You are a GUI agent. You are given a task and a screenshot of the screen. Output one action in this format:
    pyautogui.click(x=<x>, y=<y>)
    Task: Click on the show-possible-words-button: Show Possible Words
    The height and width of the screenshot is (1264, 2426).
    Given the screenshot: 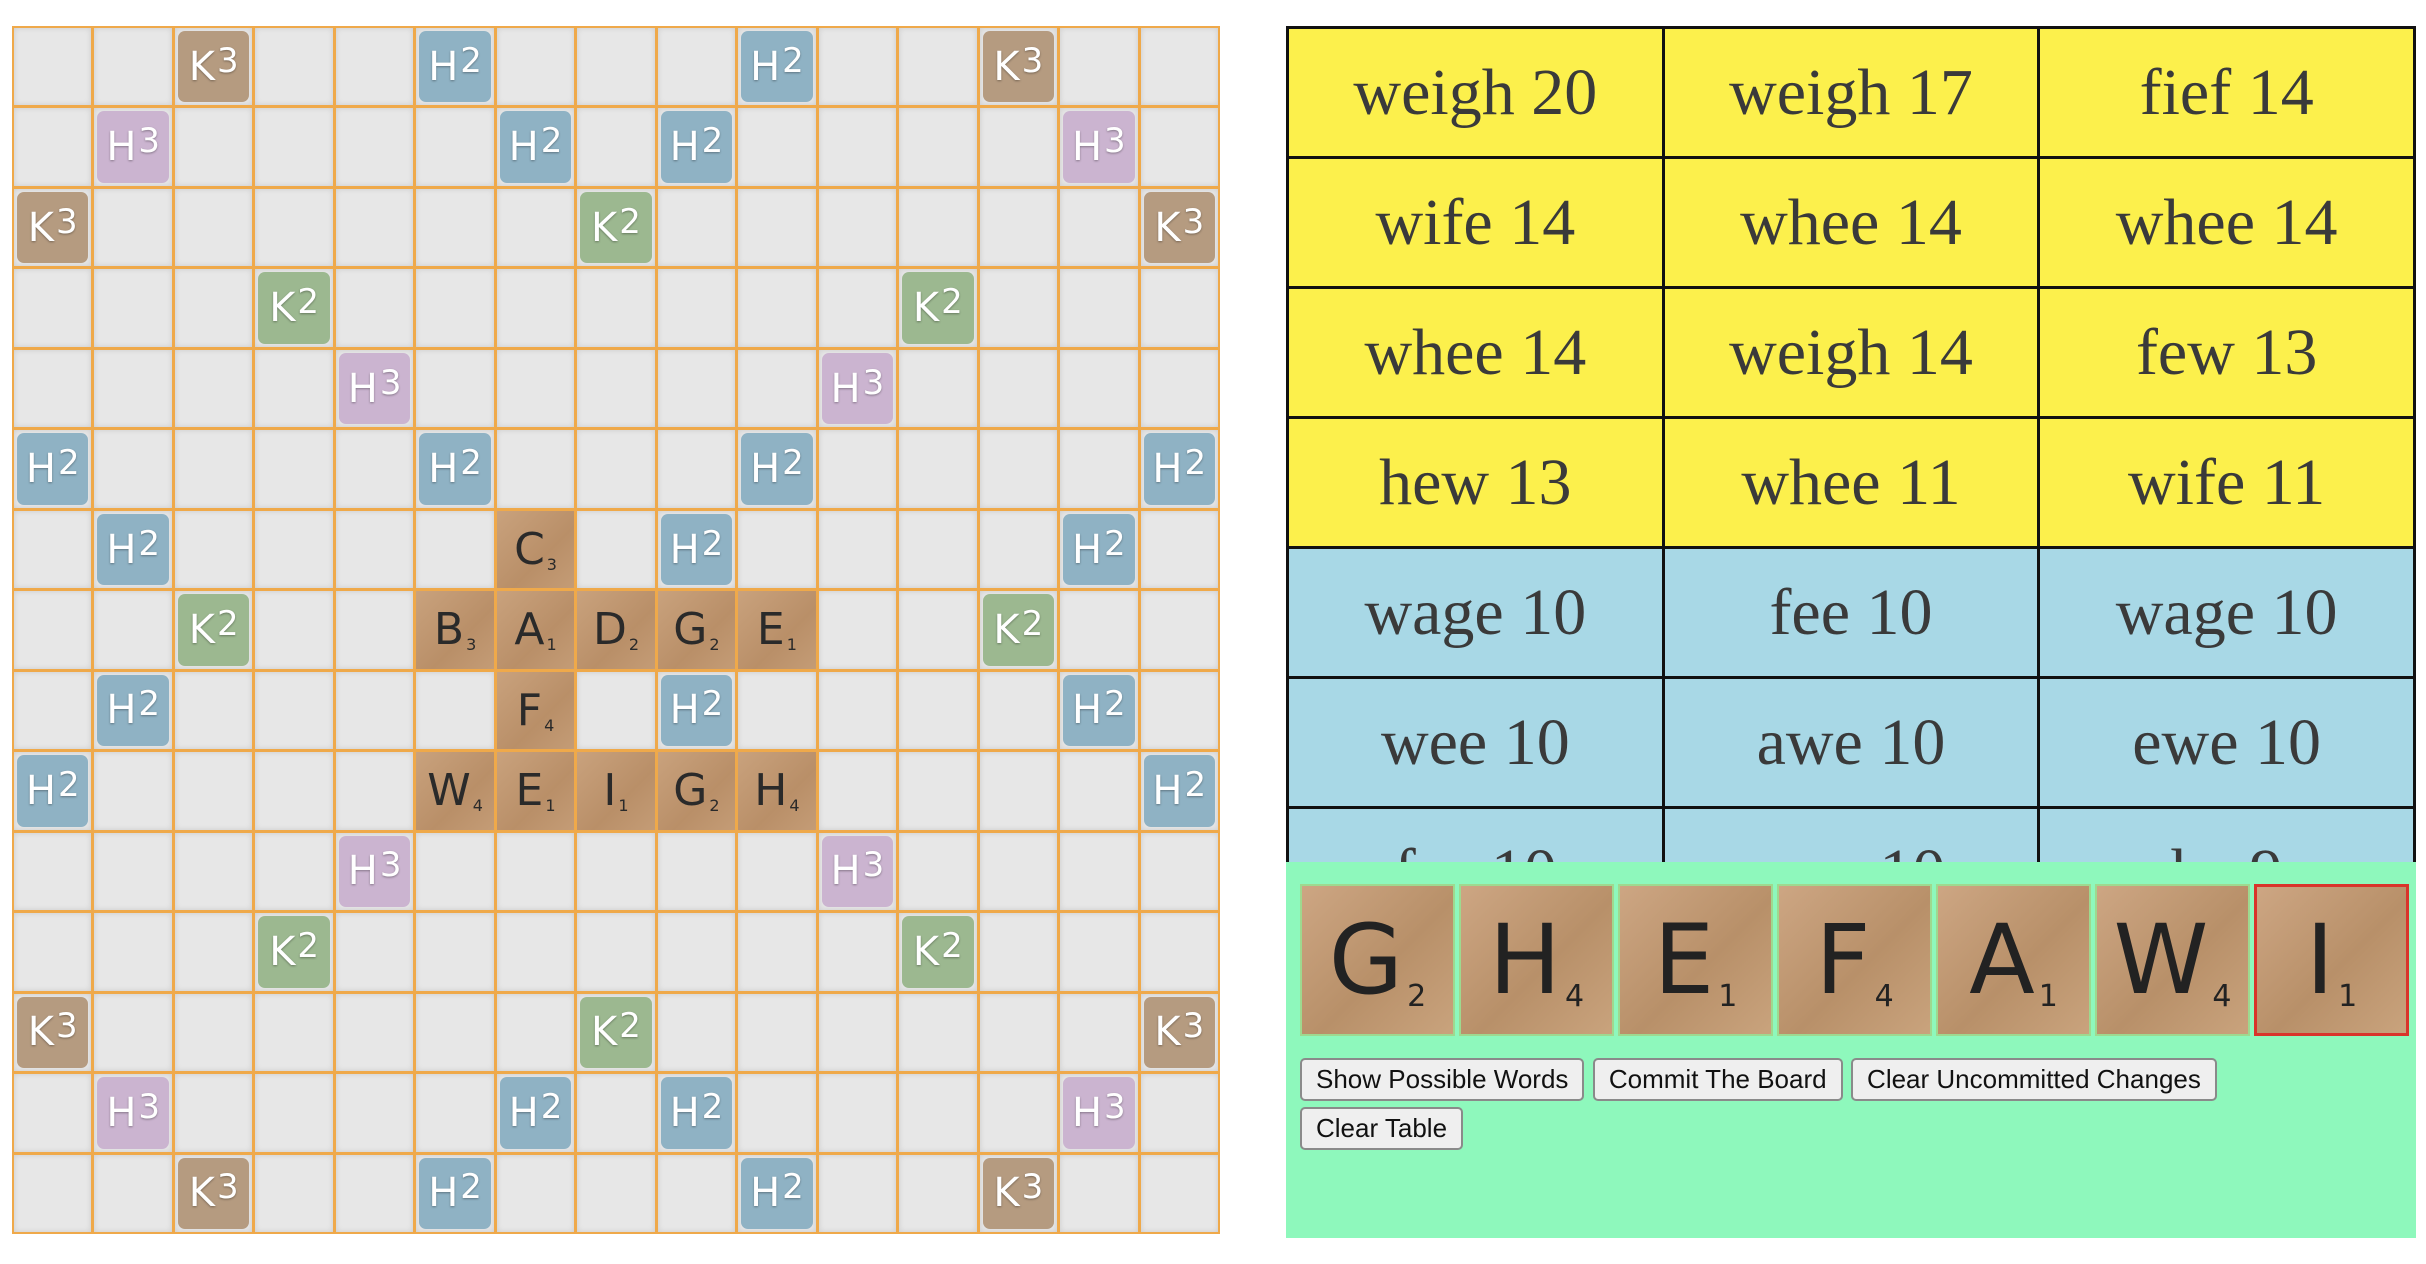 What is the action you would take?
    pyautogui.click(x=1442, y=1079)
    